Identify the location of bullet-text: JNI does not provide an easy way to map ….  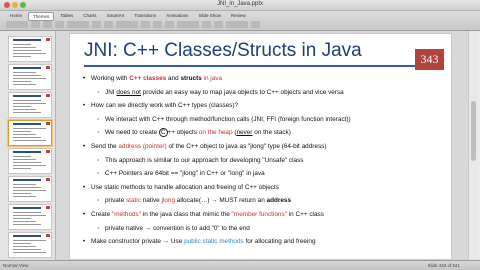
(224, 92).